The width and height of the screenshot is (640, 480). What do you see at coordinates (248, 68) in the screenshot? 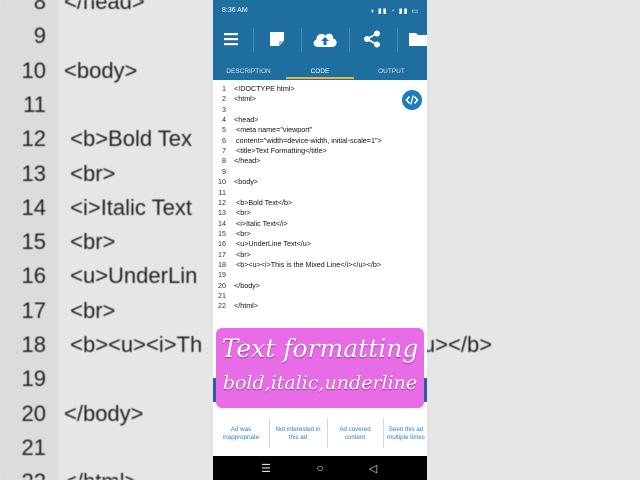
I see `tab-description: DESCRIPTION` at bounding box center [248, 68].